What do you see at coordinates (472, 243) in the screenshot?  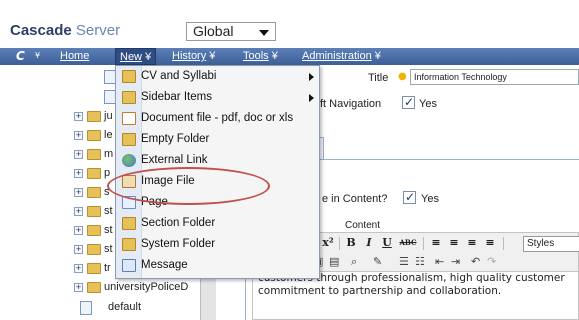 I see `align-right-icon: ≡` at bounding box center [472, 243].